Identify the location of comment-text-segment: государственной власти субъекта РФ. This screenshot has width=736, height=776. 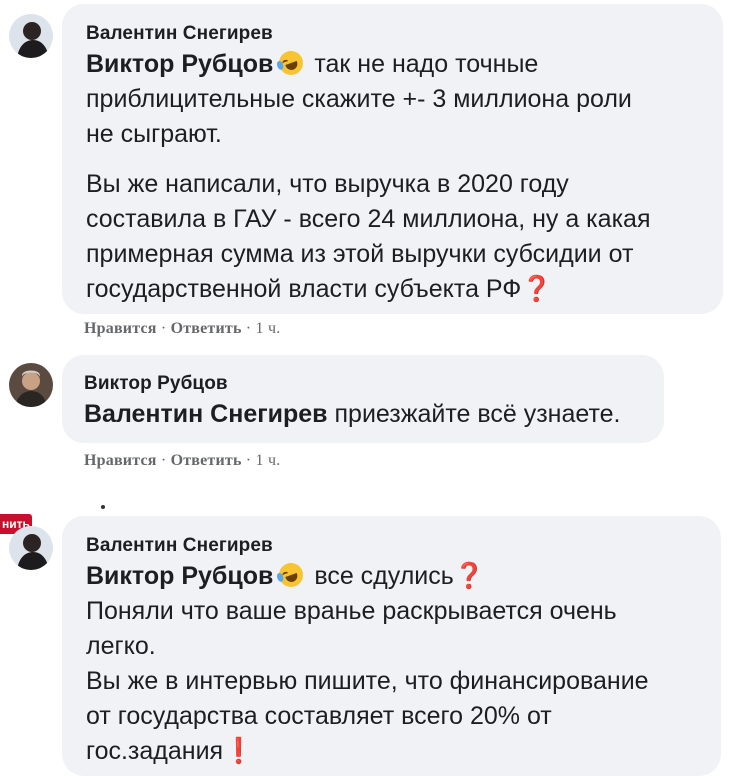
(304, 289).